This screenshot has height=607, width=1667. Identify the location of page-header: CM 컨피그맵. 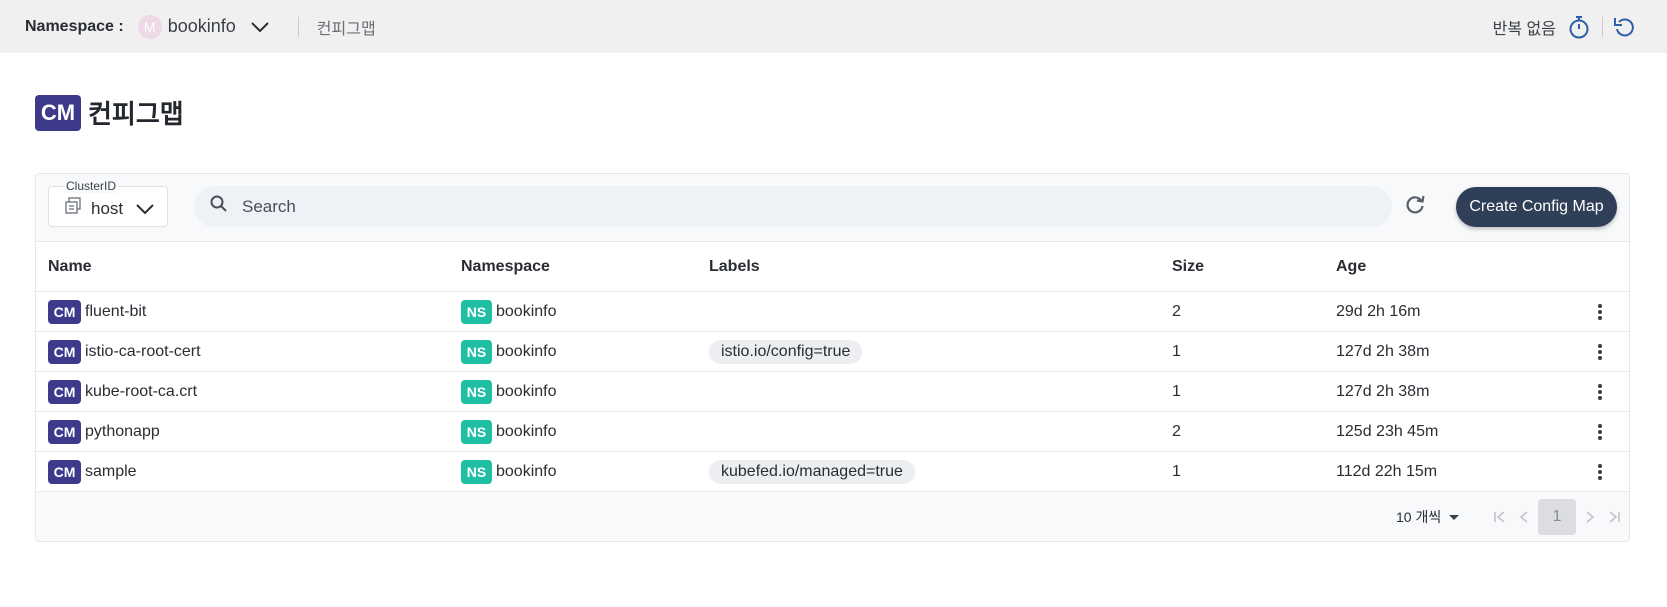
(109, 112).